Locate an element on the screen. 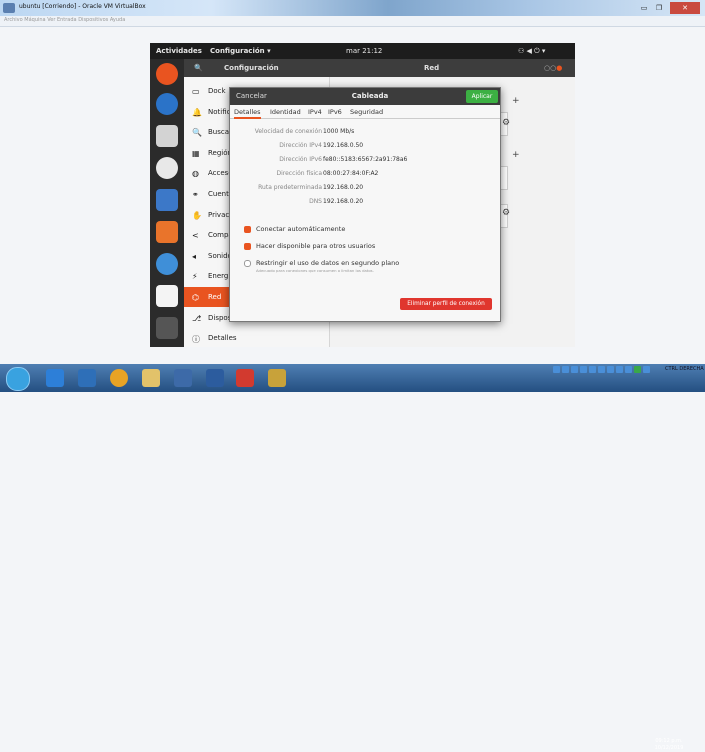  cpu-icon is located at coordinates (628, 369).